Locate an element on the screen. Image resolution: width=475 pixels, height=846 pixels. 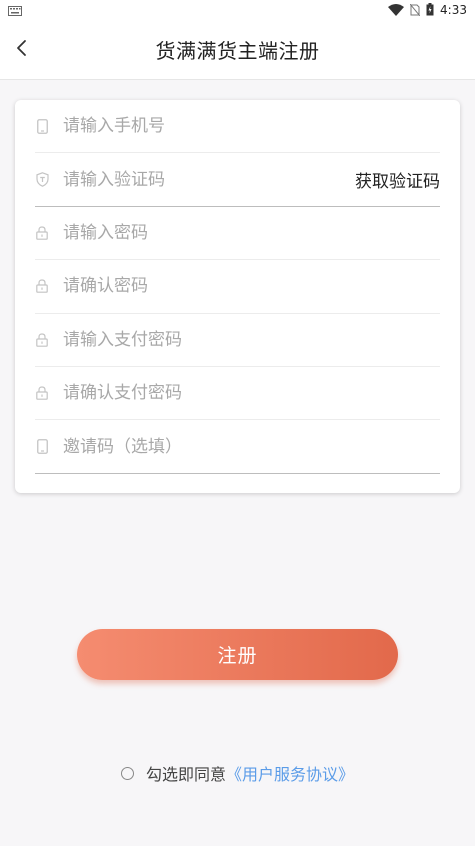
confirm-password-row is located at coordinates (237, 287).